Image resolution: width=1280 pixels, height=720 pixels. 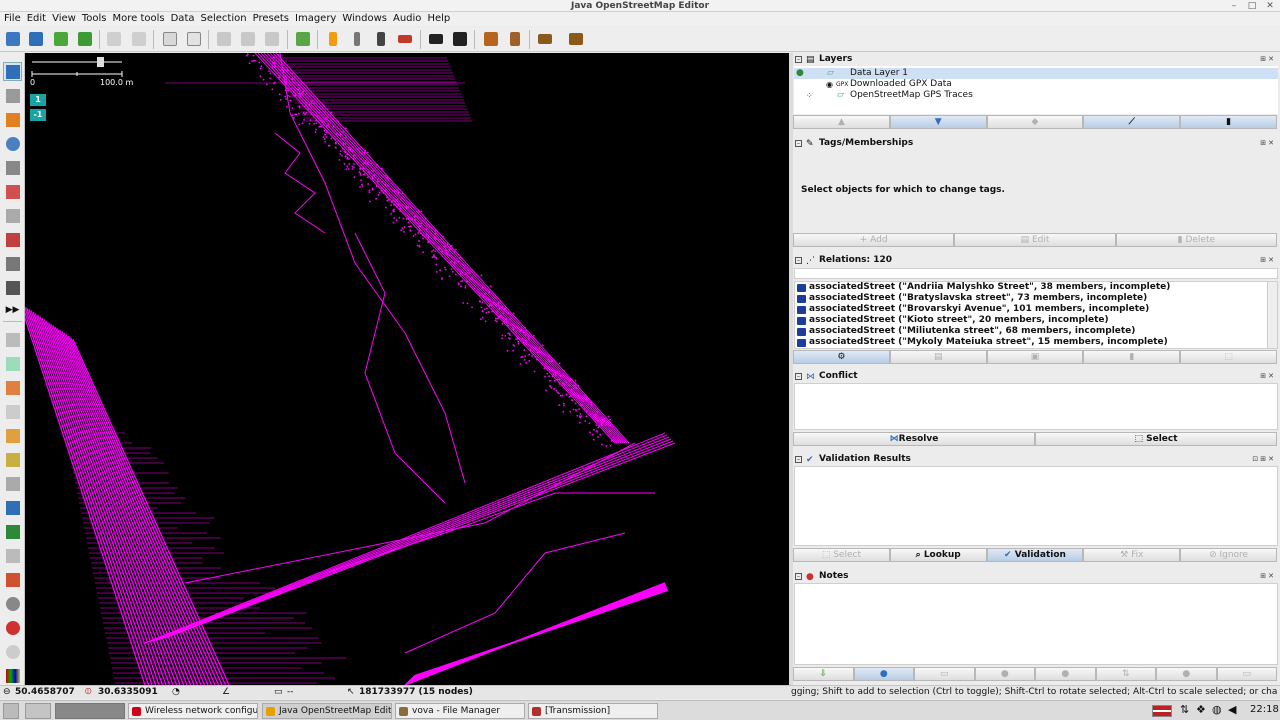 What do you see at coordinates (1131, 122) in the screenshot?
I see `layer-visibility-icon: ⟋` at bounding box center [1131, 122].